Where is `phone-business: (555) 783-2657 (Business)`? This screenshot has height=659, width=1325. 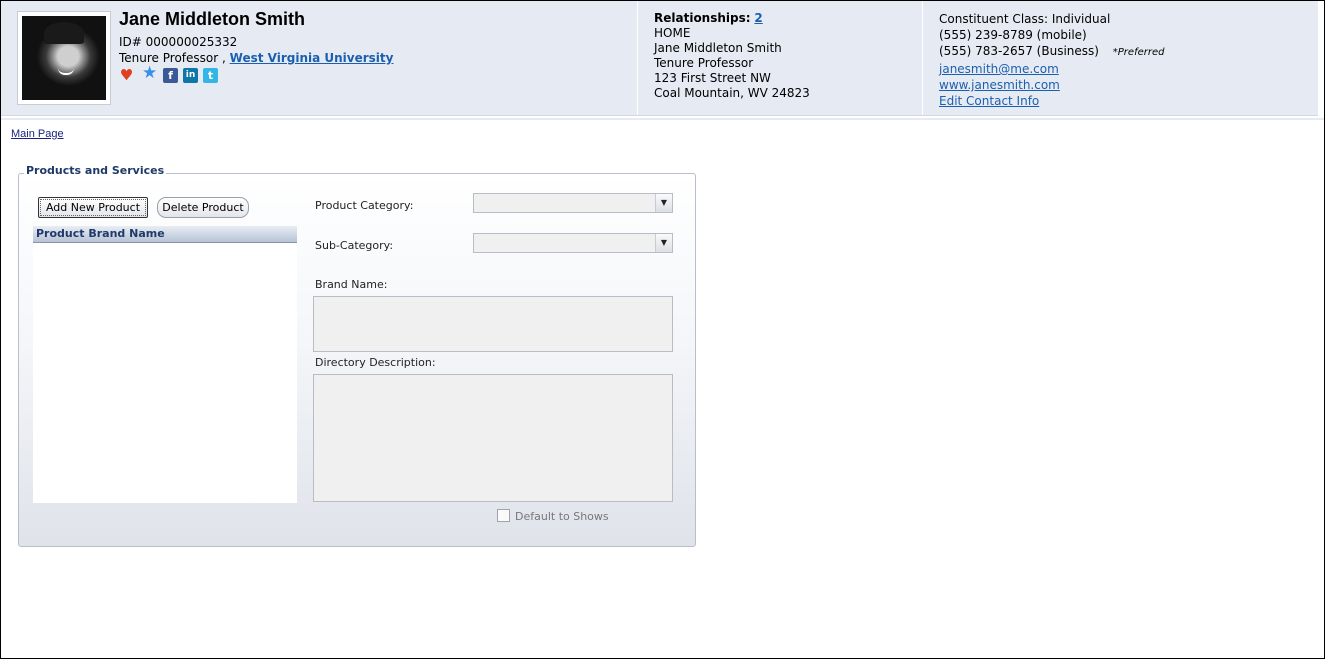
phone-business: (555) 783-2657 (Business) is located at coordinates (1019, 51).